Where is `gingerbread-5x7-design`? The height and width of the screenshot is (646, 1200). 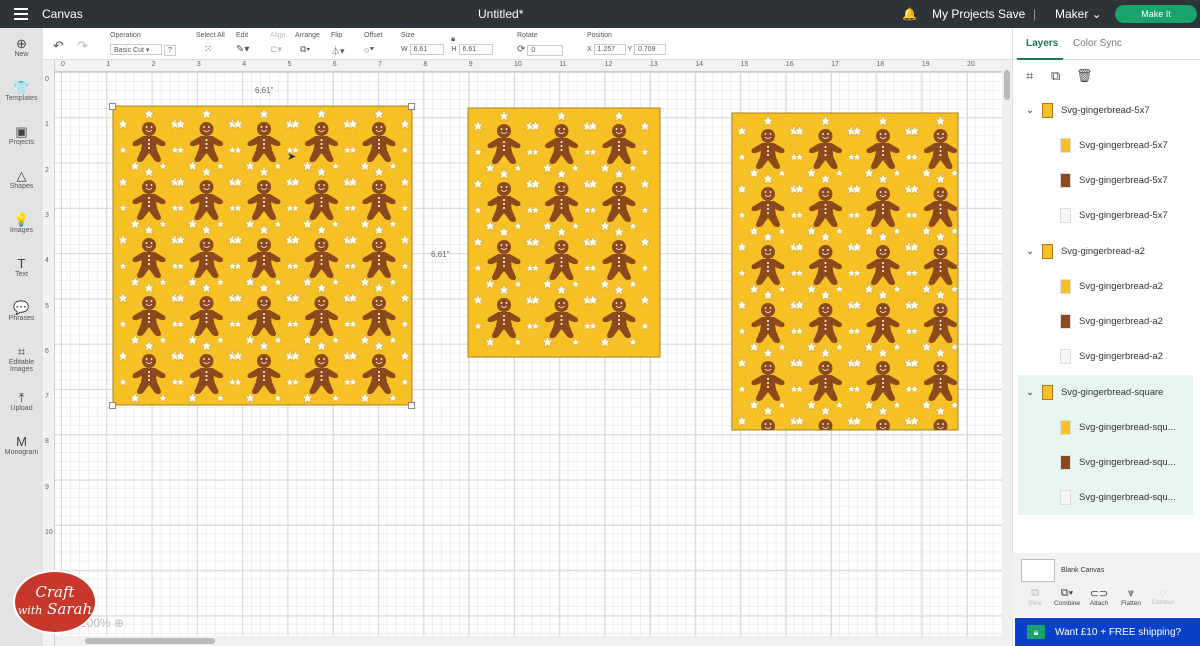 gingerbread-5x7-design is located at coordinates (564, 232).